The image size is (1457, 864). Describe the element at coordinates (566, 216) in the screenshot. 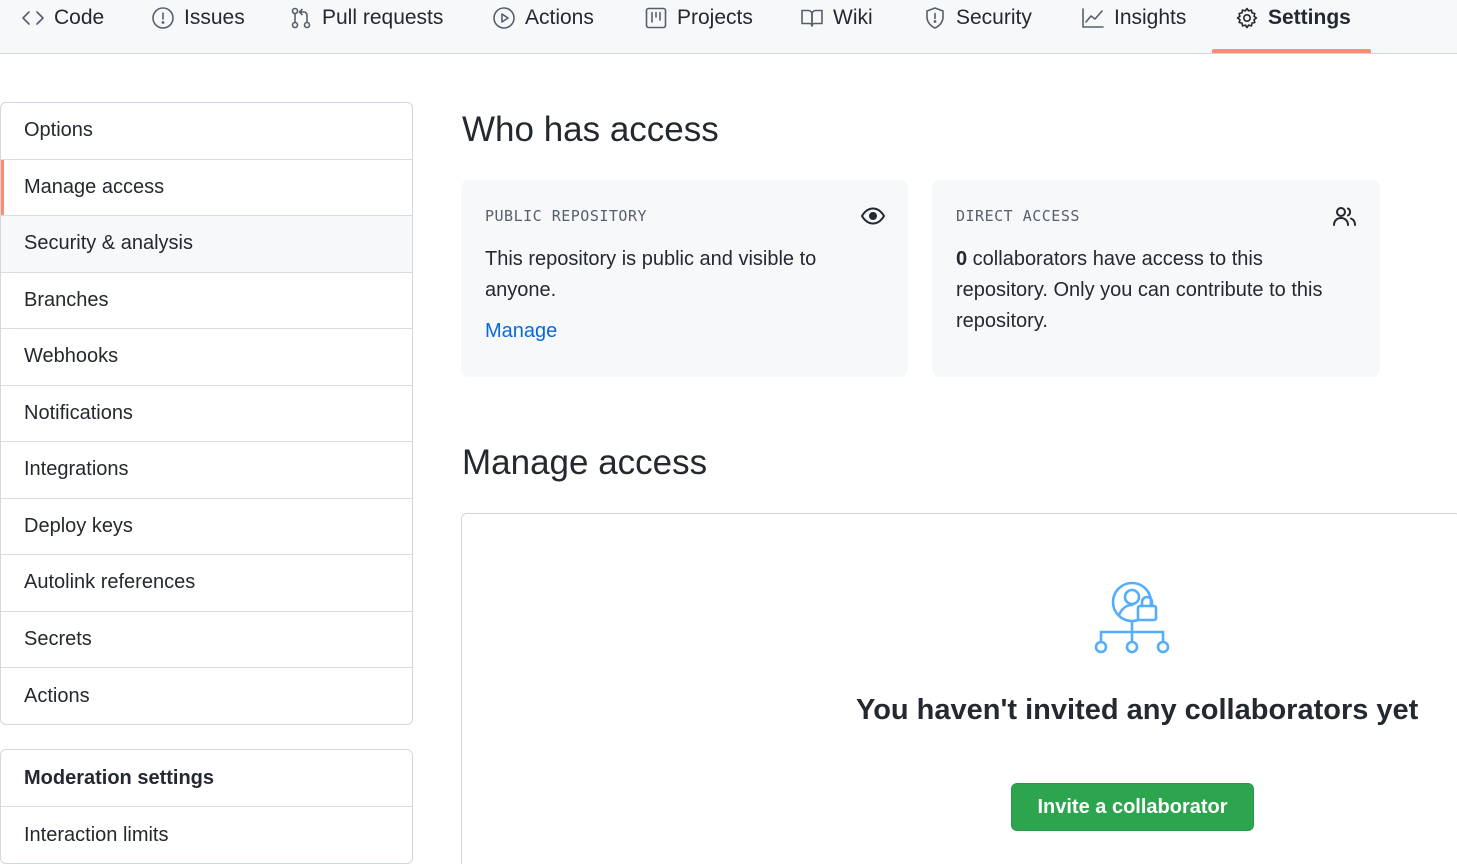

I see `public-repository-kicker: PUBLIC REPOSITORY` at that location.